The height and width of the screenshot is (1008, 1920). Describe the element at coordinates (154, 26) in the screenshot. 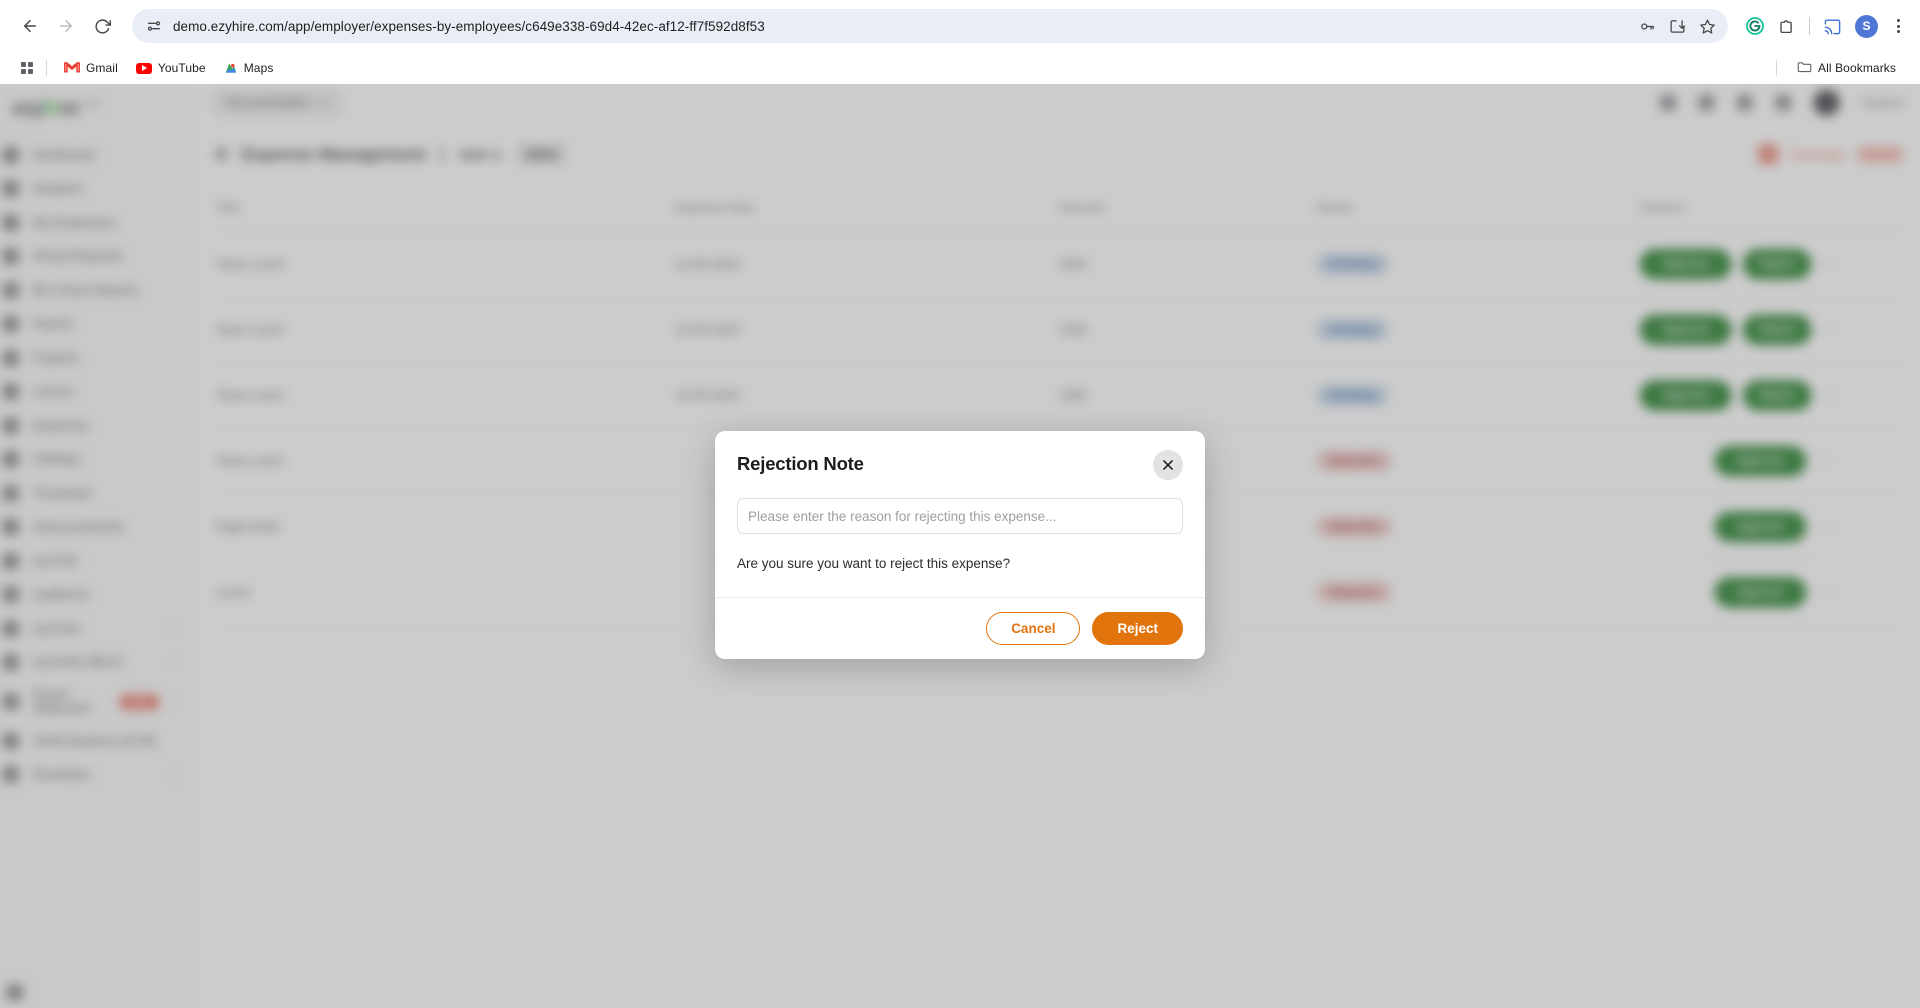

I see `tune-icon` at that location.